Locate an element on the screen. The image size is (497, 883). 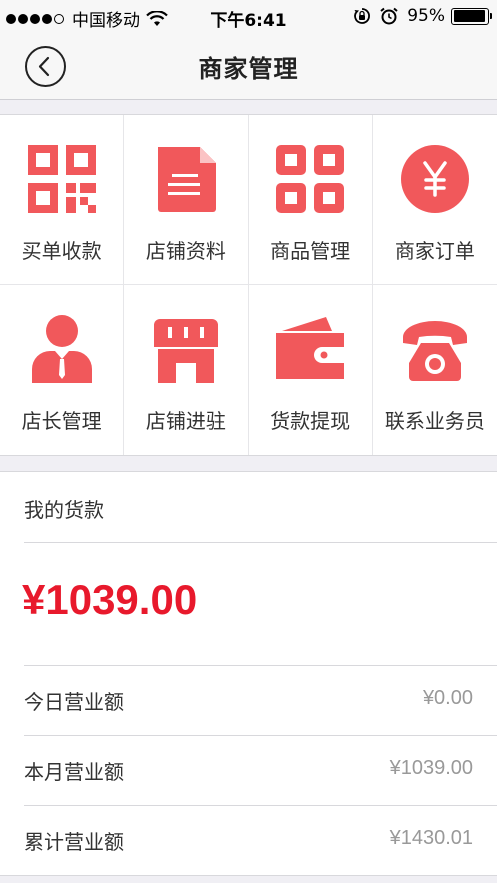
menu-item-contact-salesman: 联系业务员 is located at coordinates (435, 370).